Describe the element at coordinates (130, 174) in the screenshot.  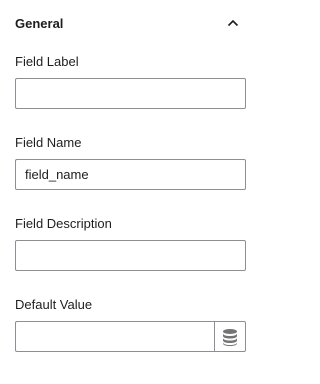
I see `field-name-input` at that location.